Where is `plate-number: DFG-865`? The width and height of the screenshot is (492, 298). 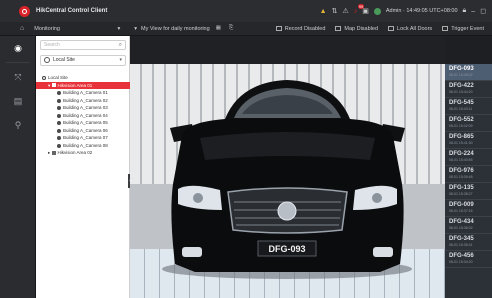
plate-number: DFG-865 is located at coordinates (461, 137).